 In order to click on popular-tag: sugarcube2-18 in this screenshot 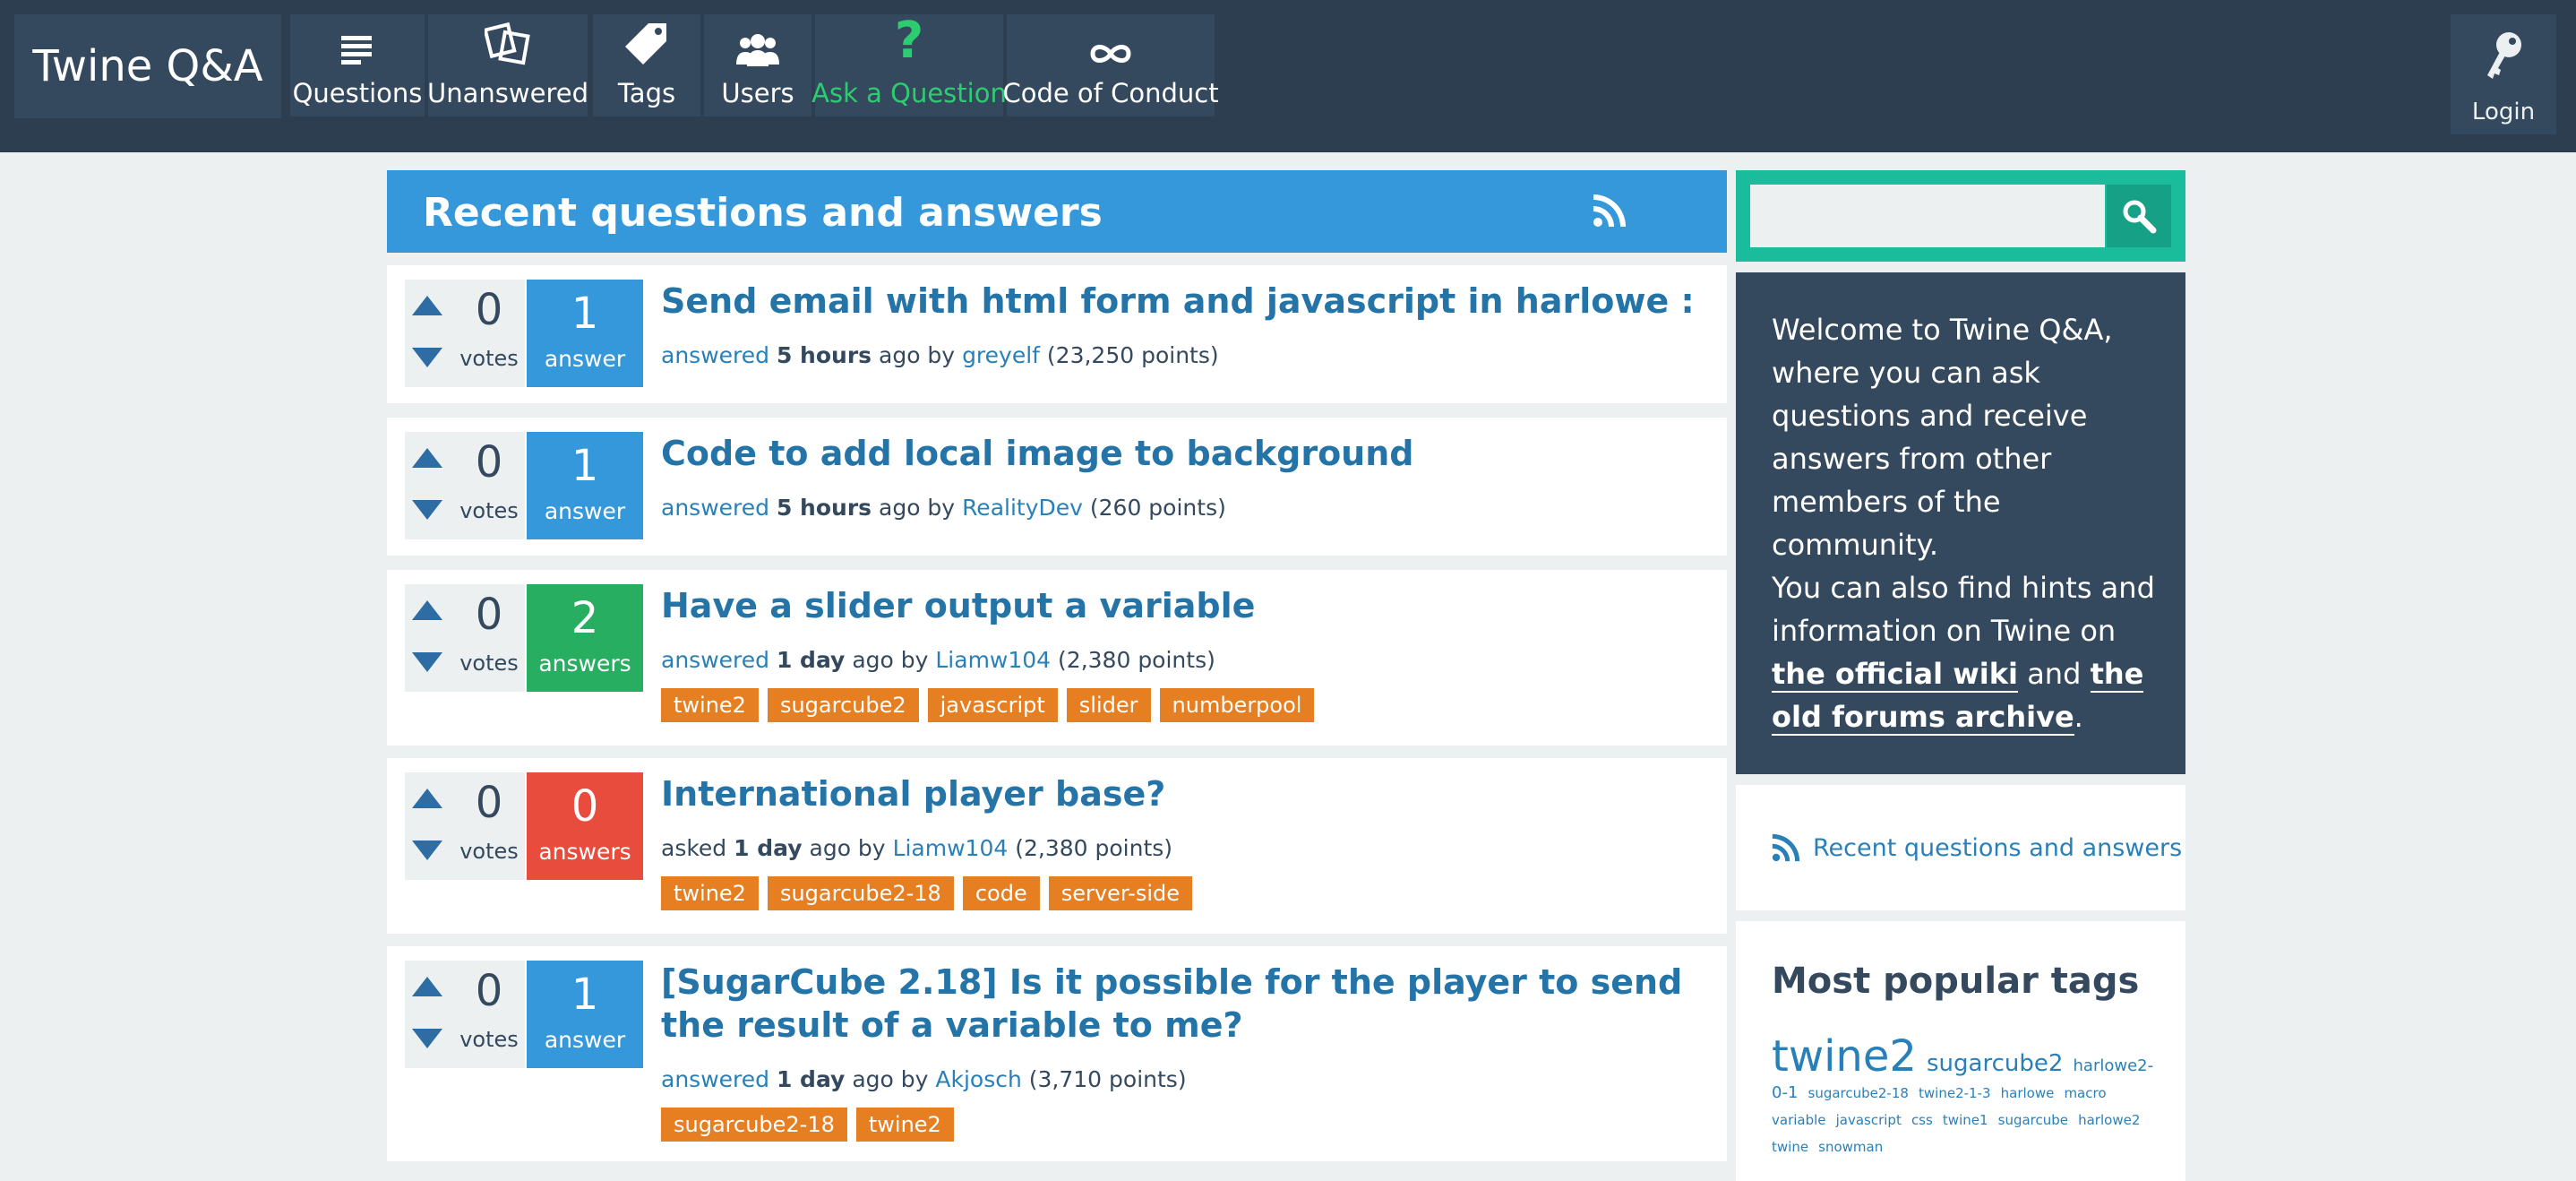, I will do `click(1858, 1093)`.